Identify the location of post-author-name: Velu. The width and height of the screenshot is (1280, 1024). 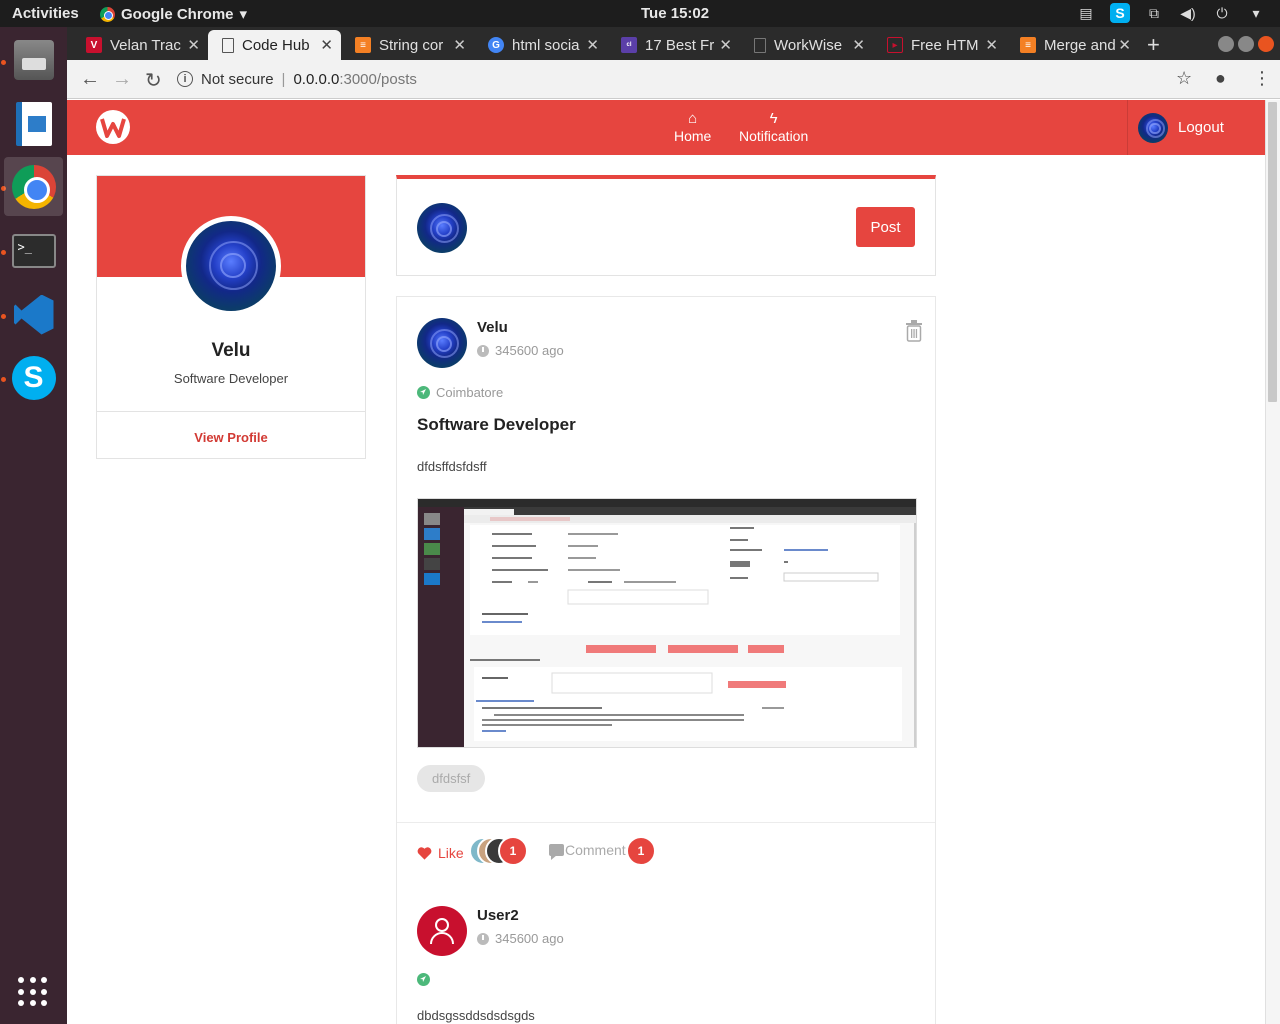
(492, 327).